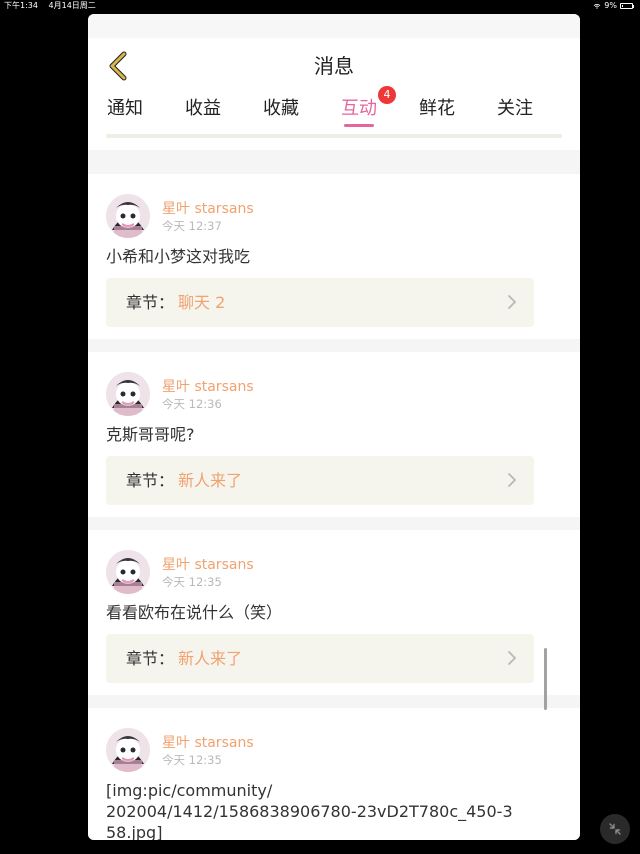 The image size is (640, 854). What do you see at coordinates (125, 108) in the screenshot?
I see `tab-label: 通知` at bounding box center [125, 108].